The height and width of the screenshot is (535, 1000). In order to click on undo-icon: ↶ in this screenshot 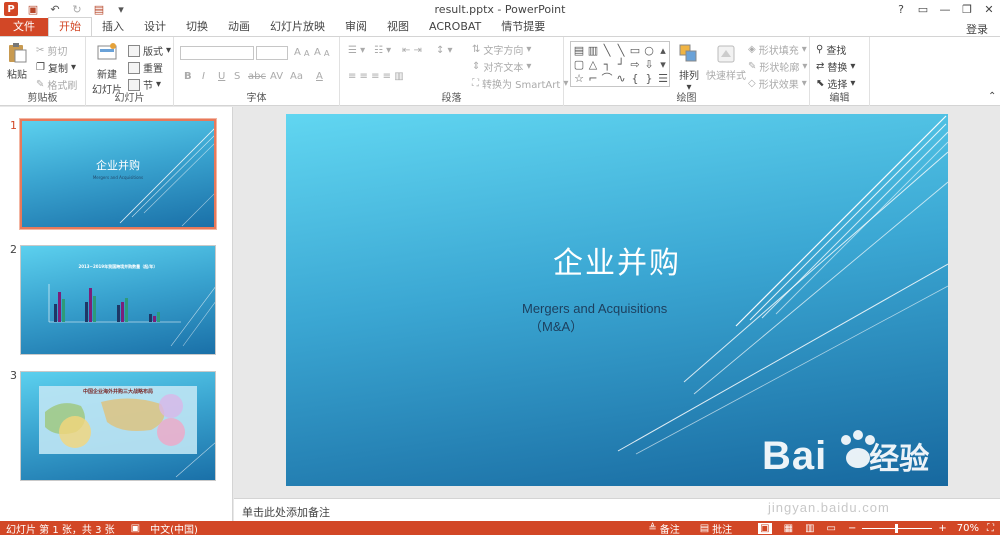, I will do `click(55, 9)`.